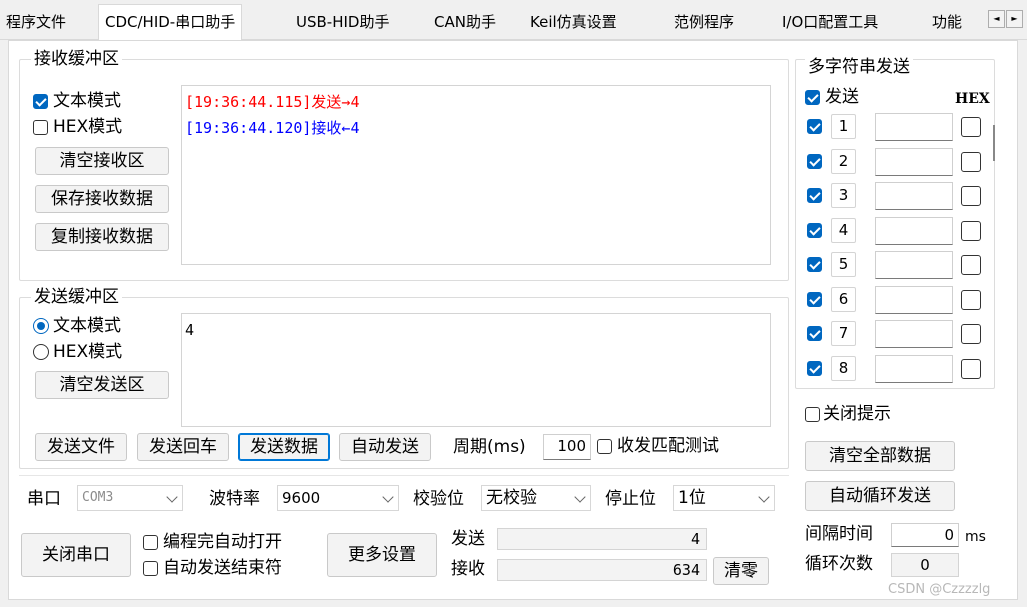 Image resolution: width=1027 pixels, height=607 pixels. What do you see at coordinates (843, 195) in the screenshot?
I see `multi-row-send-button: 3` at bounding box center [843, 195].